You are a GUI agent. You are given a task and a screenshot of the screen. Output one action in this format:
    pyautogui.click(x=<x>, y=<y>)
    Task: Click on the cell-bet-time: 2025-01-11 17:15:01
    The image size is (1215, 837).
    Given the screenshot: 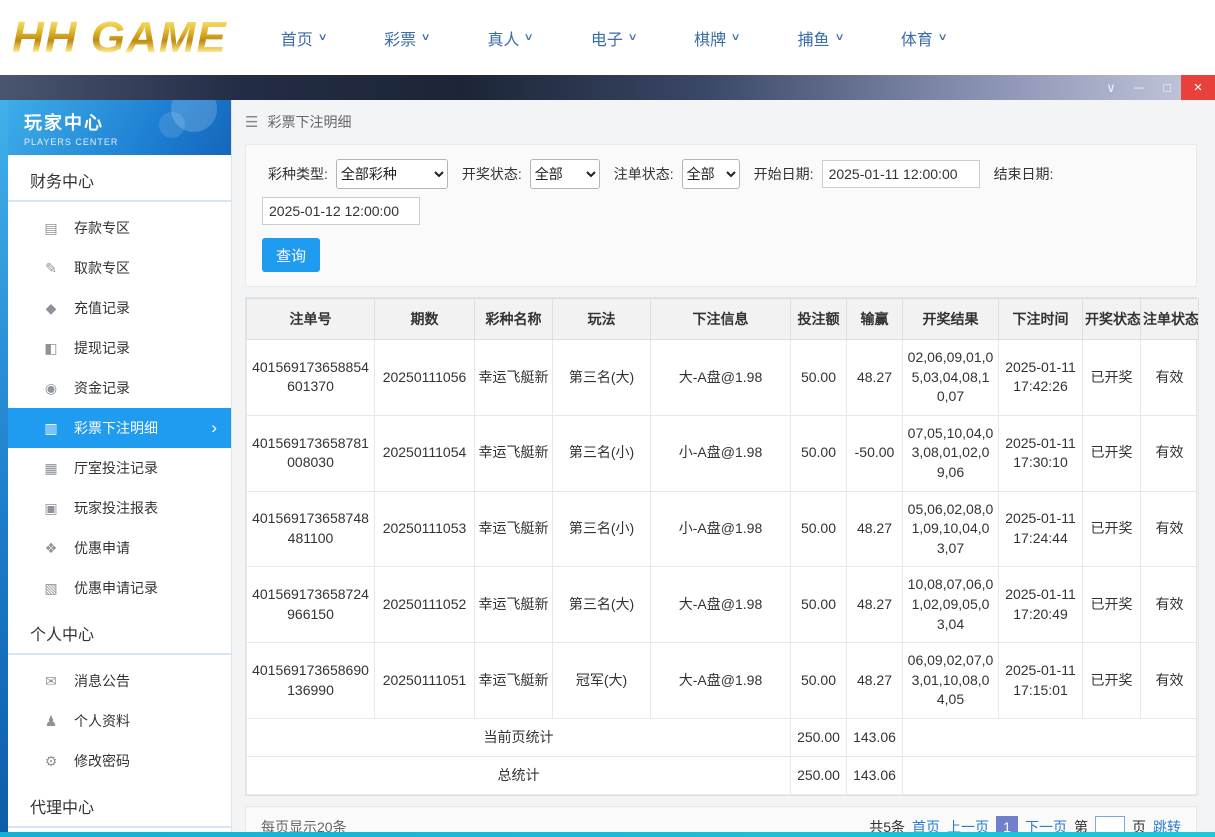 What is the action you would take?
    pyautogui.click(x=1040, y=680)
    